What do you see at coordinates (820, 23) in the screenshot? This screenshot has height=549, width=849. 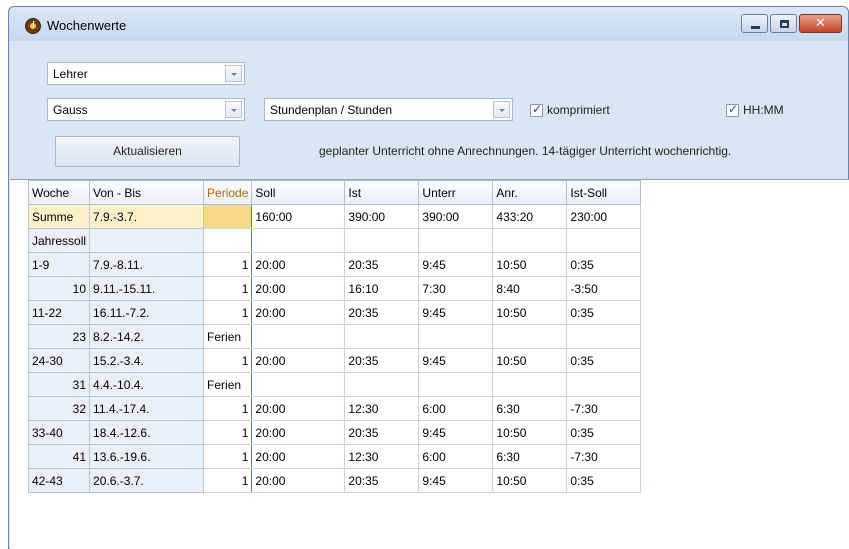 I see `close-button: ✕` at bounding box center [820, 23].